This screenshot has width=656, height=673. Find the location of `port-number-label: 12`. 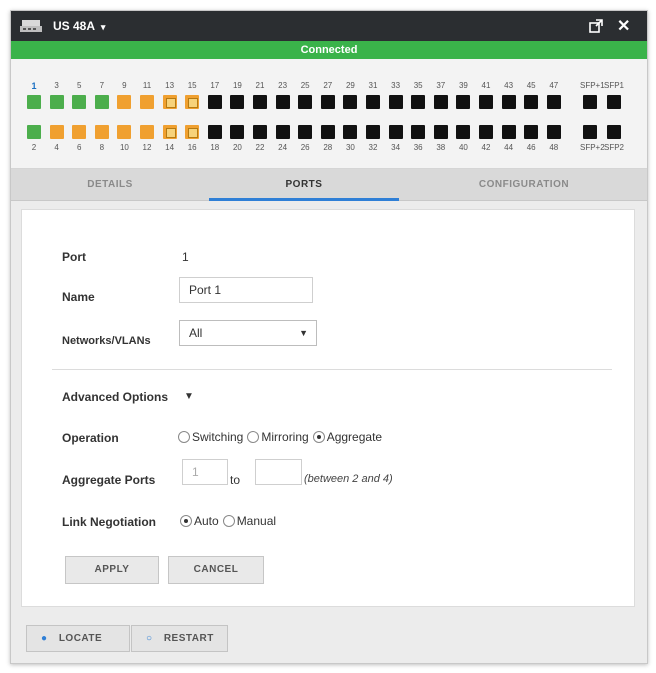

port-number-label: 12 is located at coordinates (147, 147).